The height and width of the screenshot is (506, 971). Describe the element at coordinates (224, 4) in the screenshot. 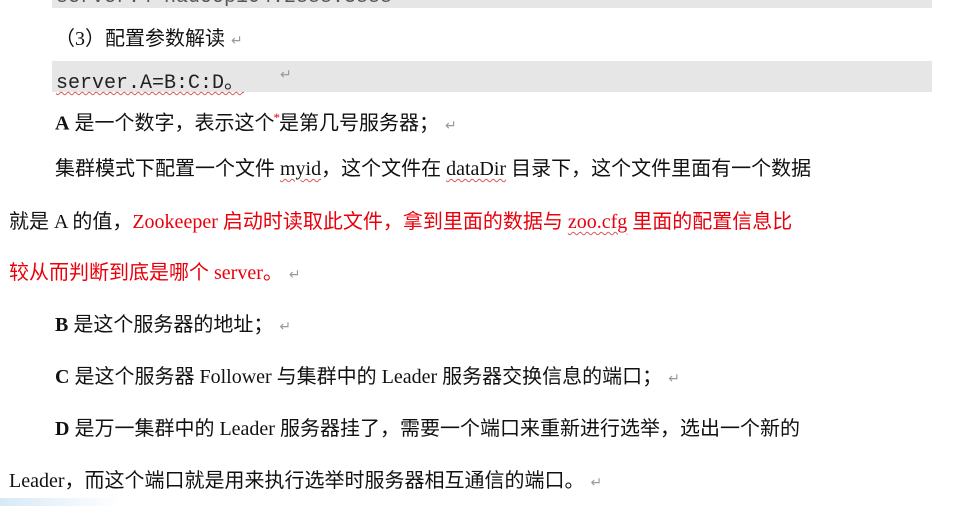

I see `top-code-text: server.4=hadoop104:2888:3888` at that location.